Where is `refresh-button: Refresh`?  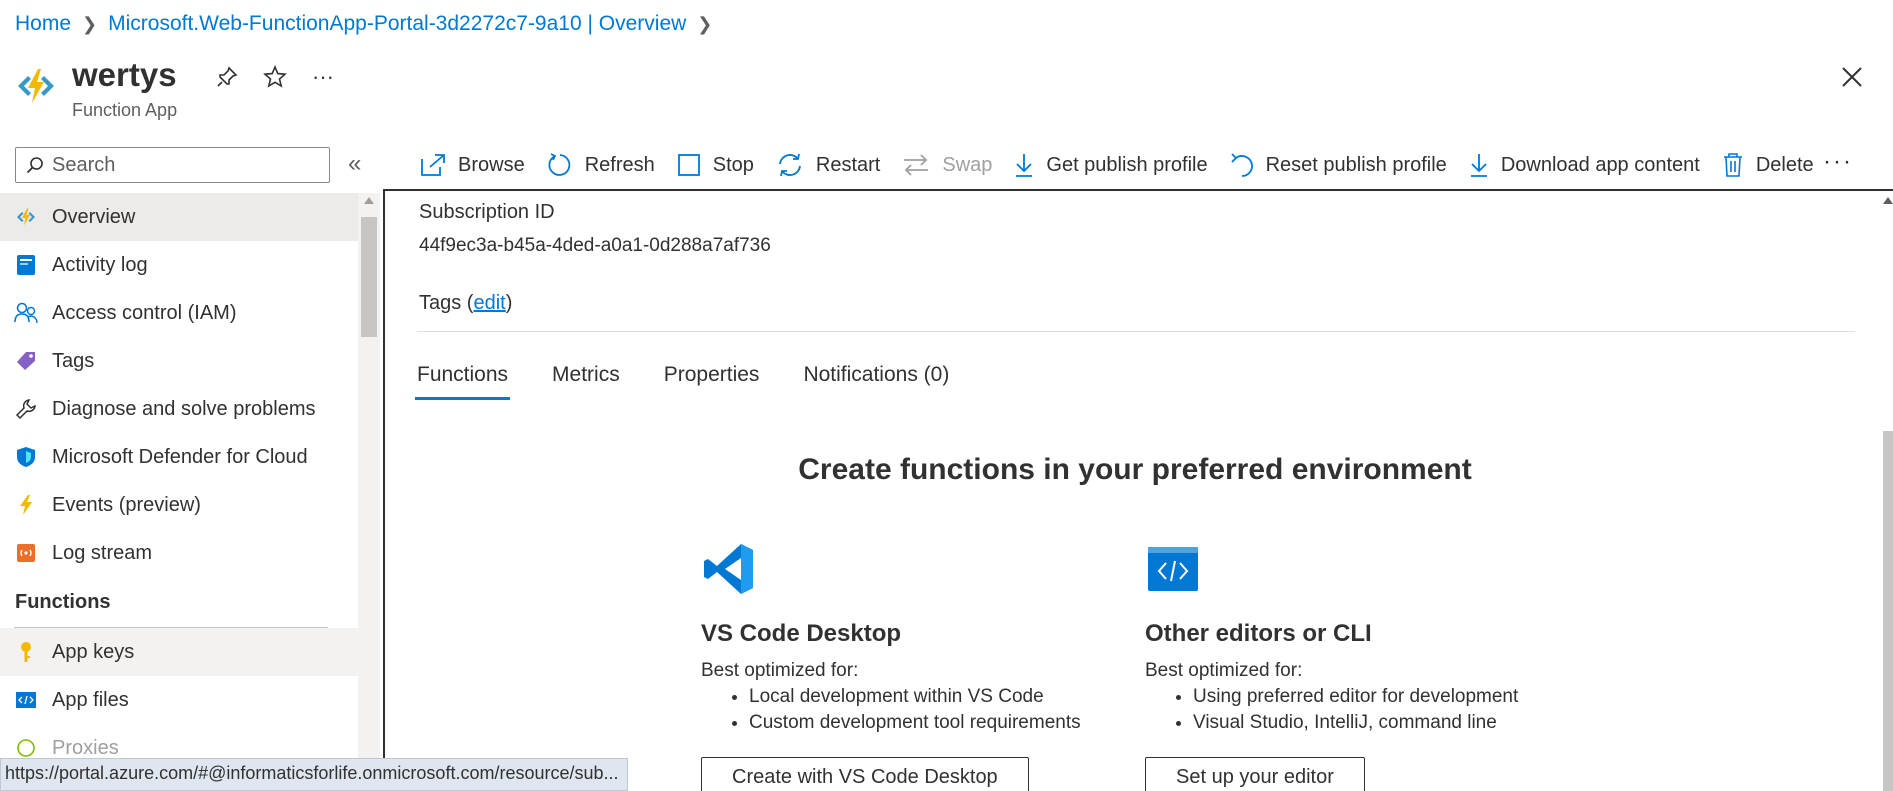
refresh-button: Refresh is located at coordinates (601, 165).